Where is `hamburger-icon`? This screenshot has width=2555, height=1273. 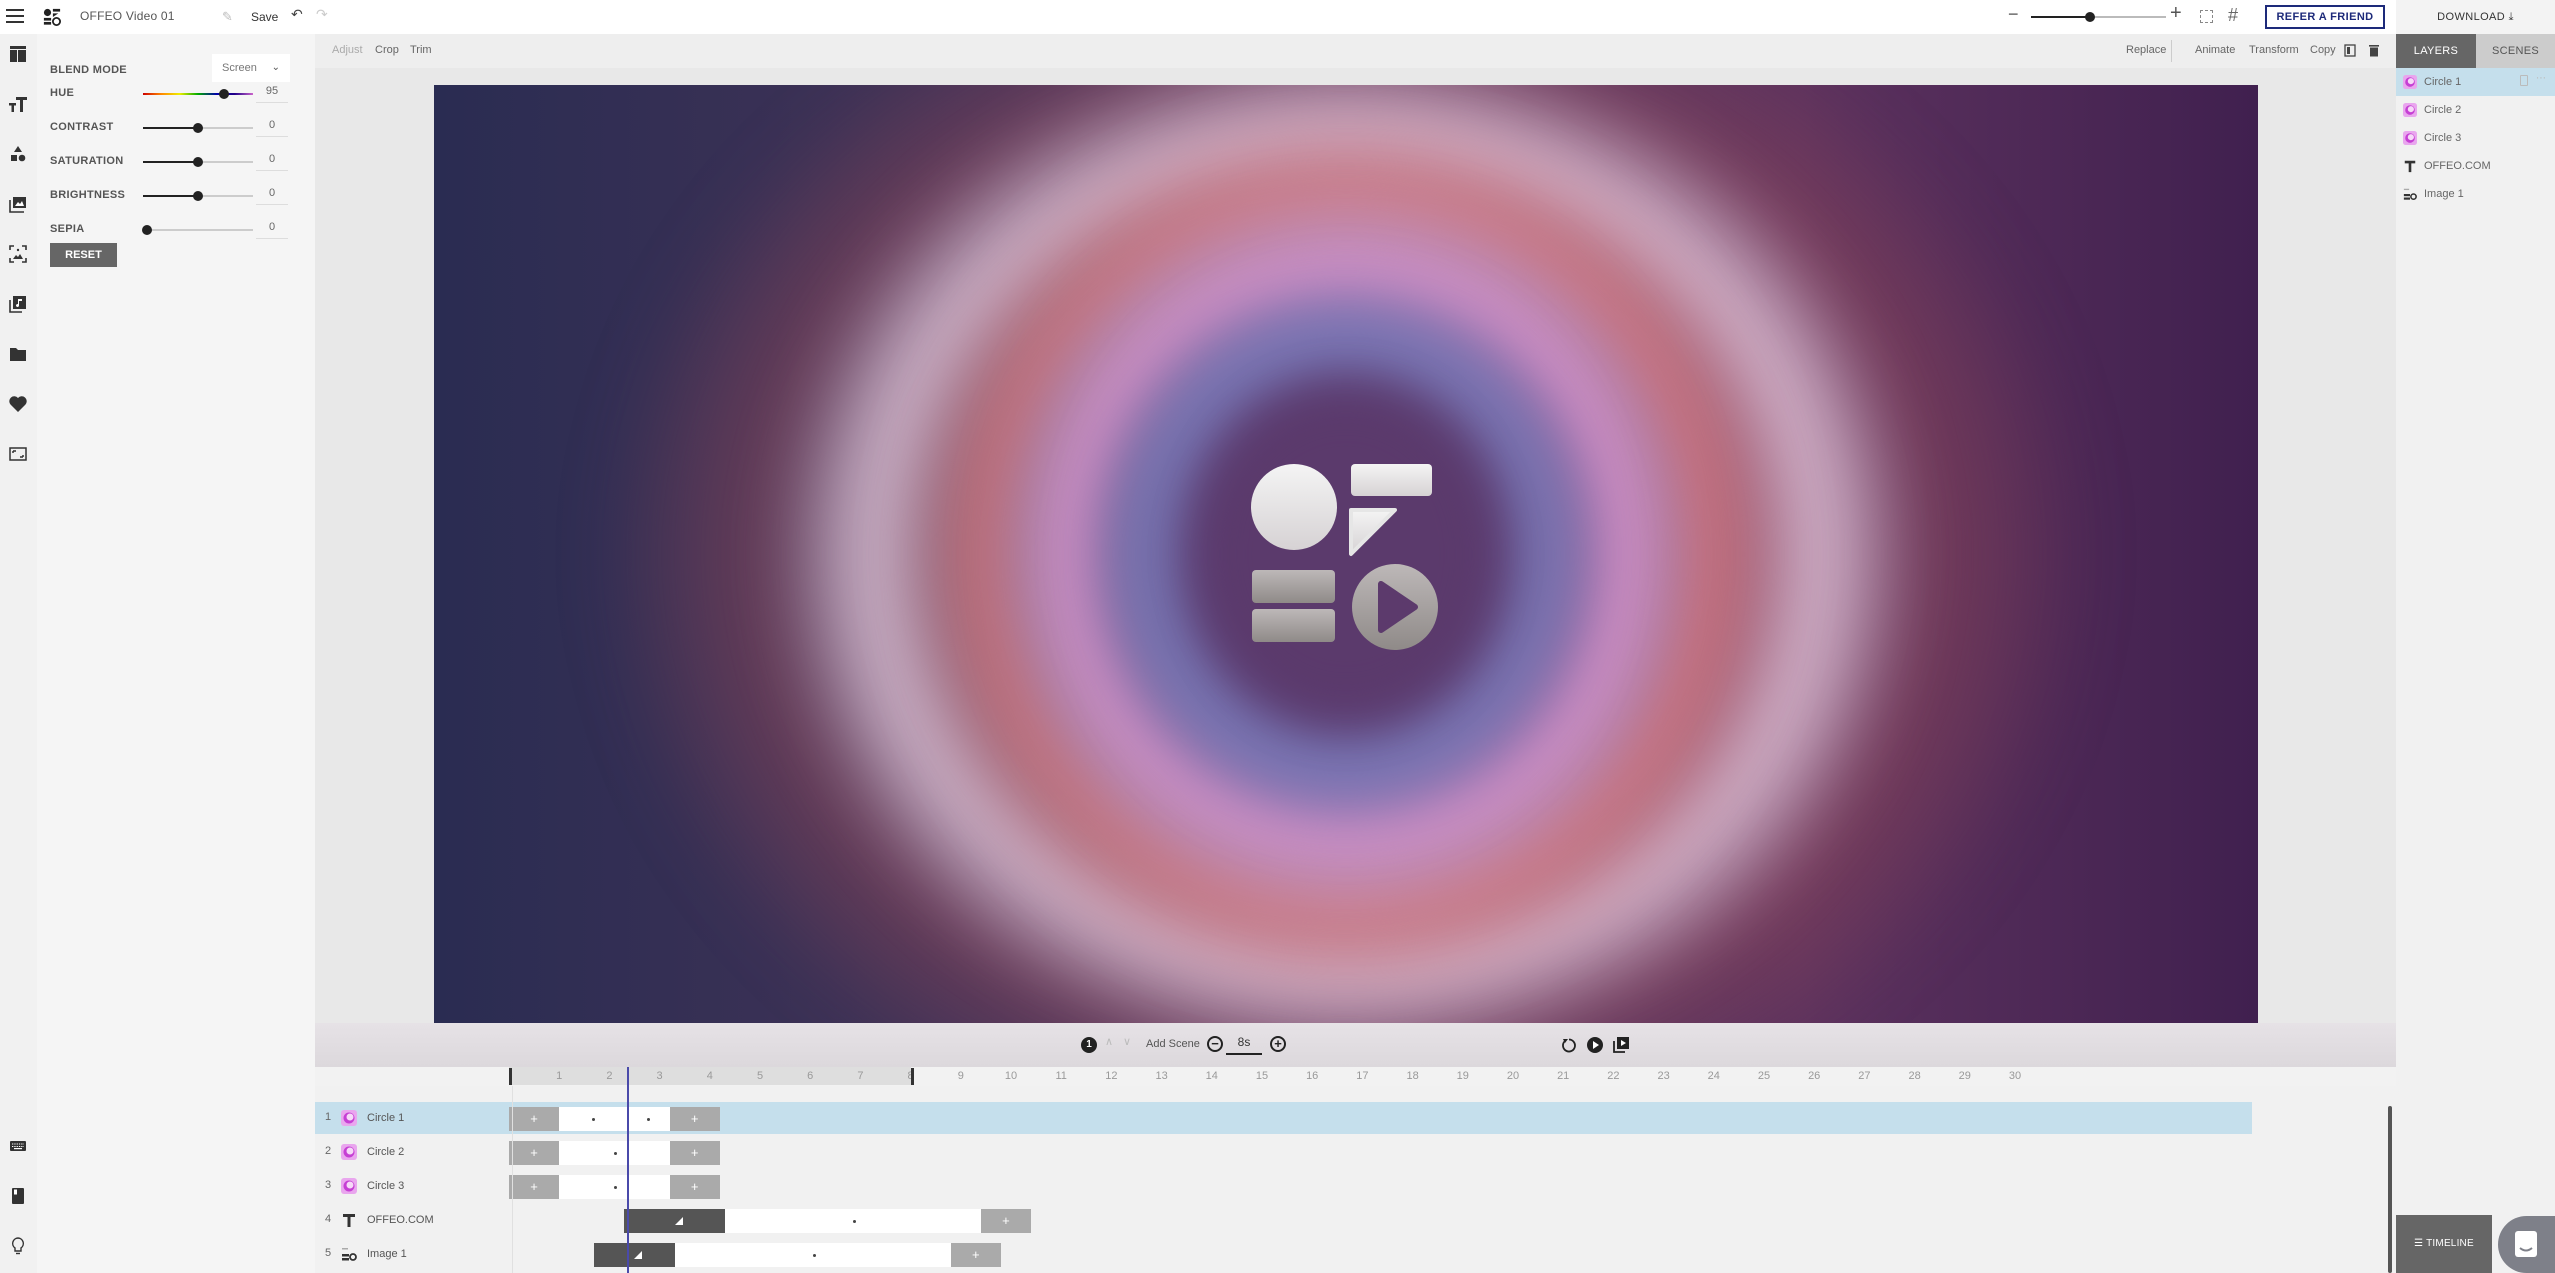 hamburger-icon is located at coordinates (15, 16).